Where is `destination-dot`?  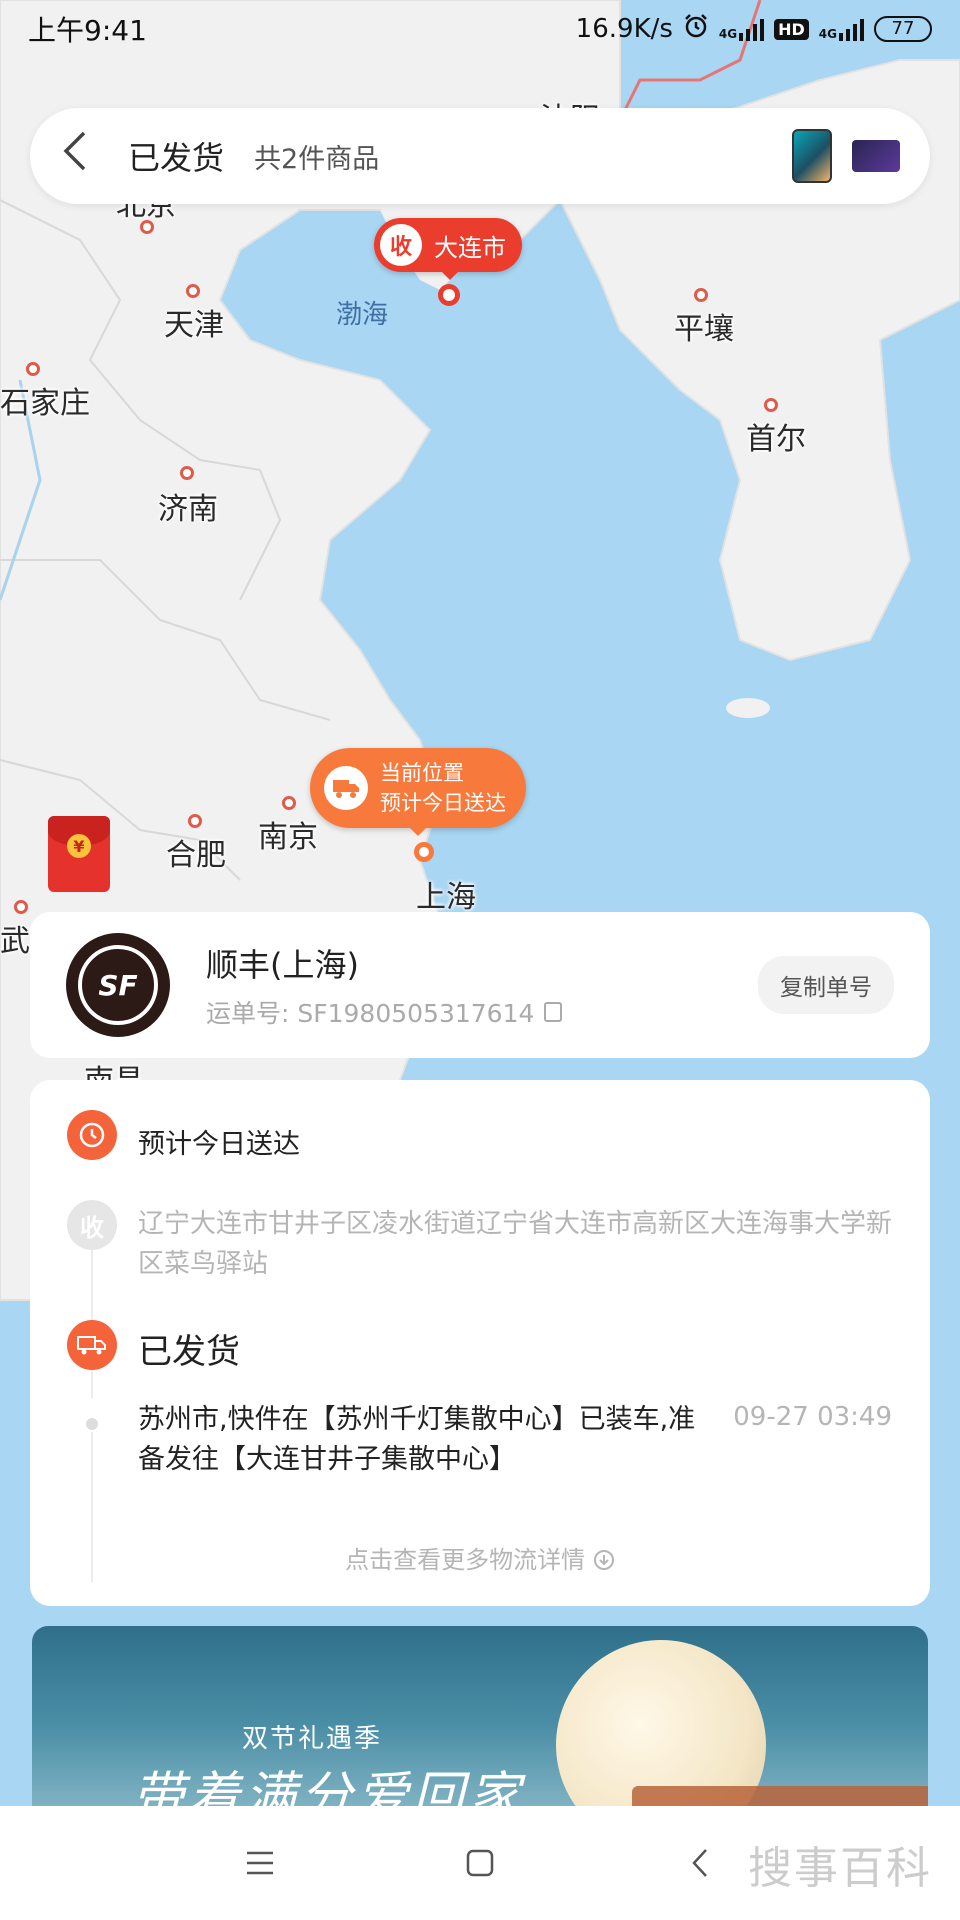
destination-dot is located at coordinates (449, 295).